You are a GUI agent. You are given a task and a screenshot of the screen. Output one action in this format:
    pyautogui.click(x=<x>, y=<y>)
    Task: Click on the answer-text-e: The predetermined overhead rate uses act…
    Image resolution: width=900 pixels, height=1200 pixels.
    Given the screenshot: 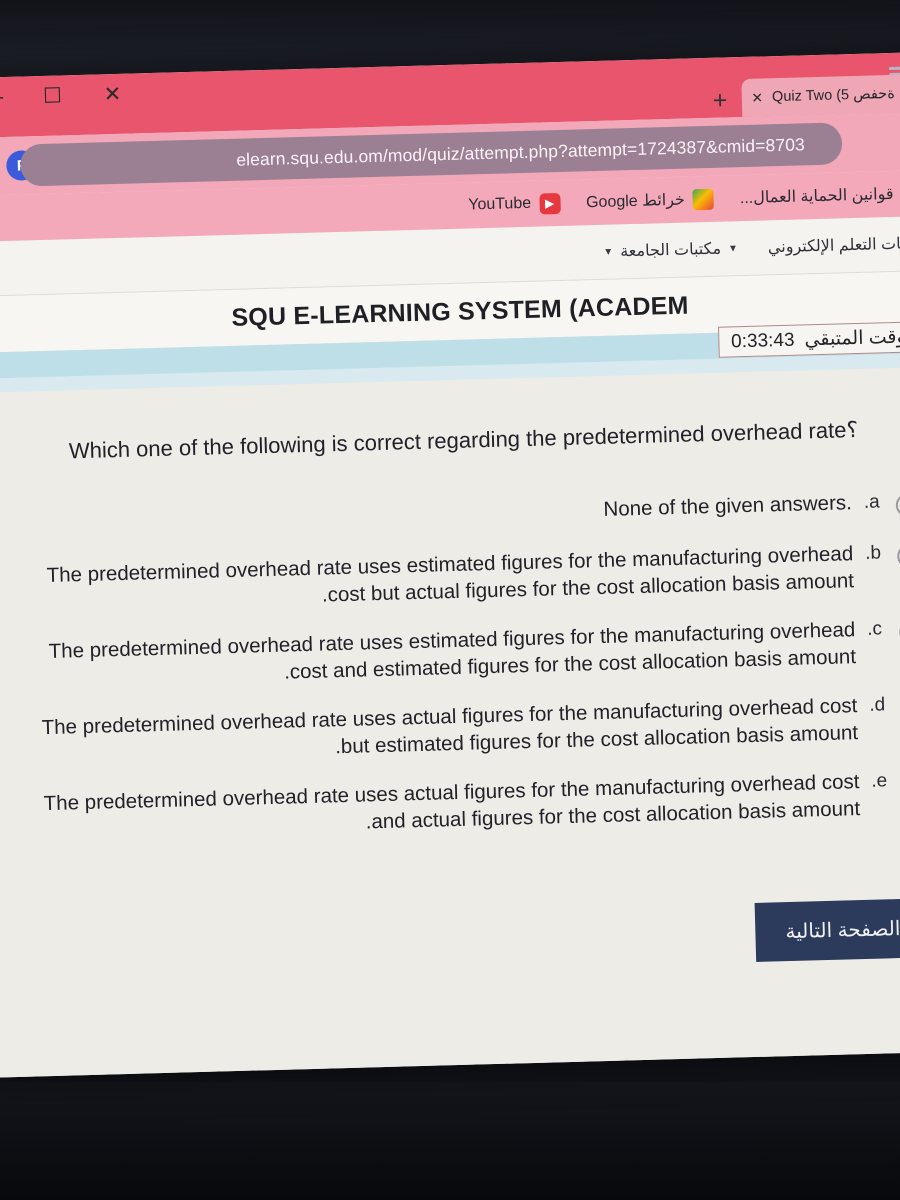 What is the action you would take?
    pyautogui.click(x=452, y=802)
    